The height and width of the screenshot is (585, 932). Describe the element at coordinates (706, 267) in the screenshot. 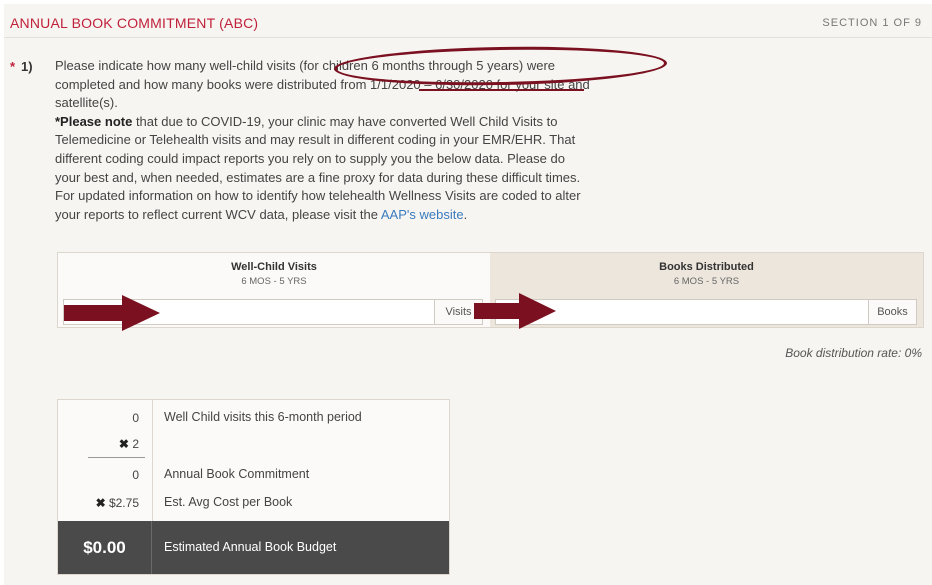

I see `books-heading: Books Distributed` at that location.